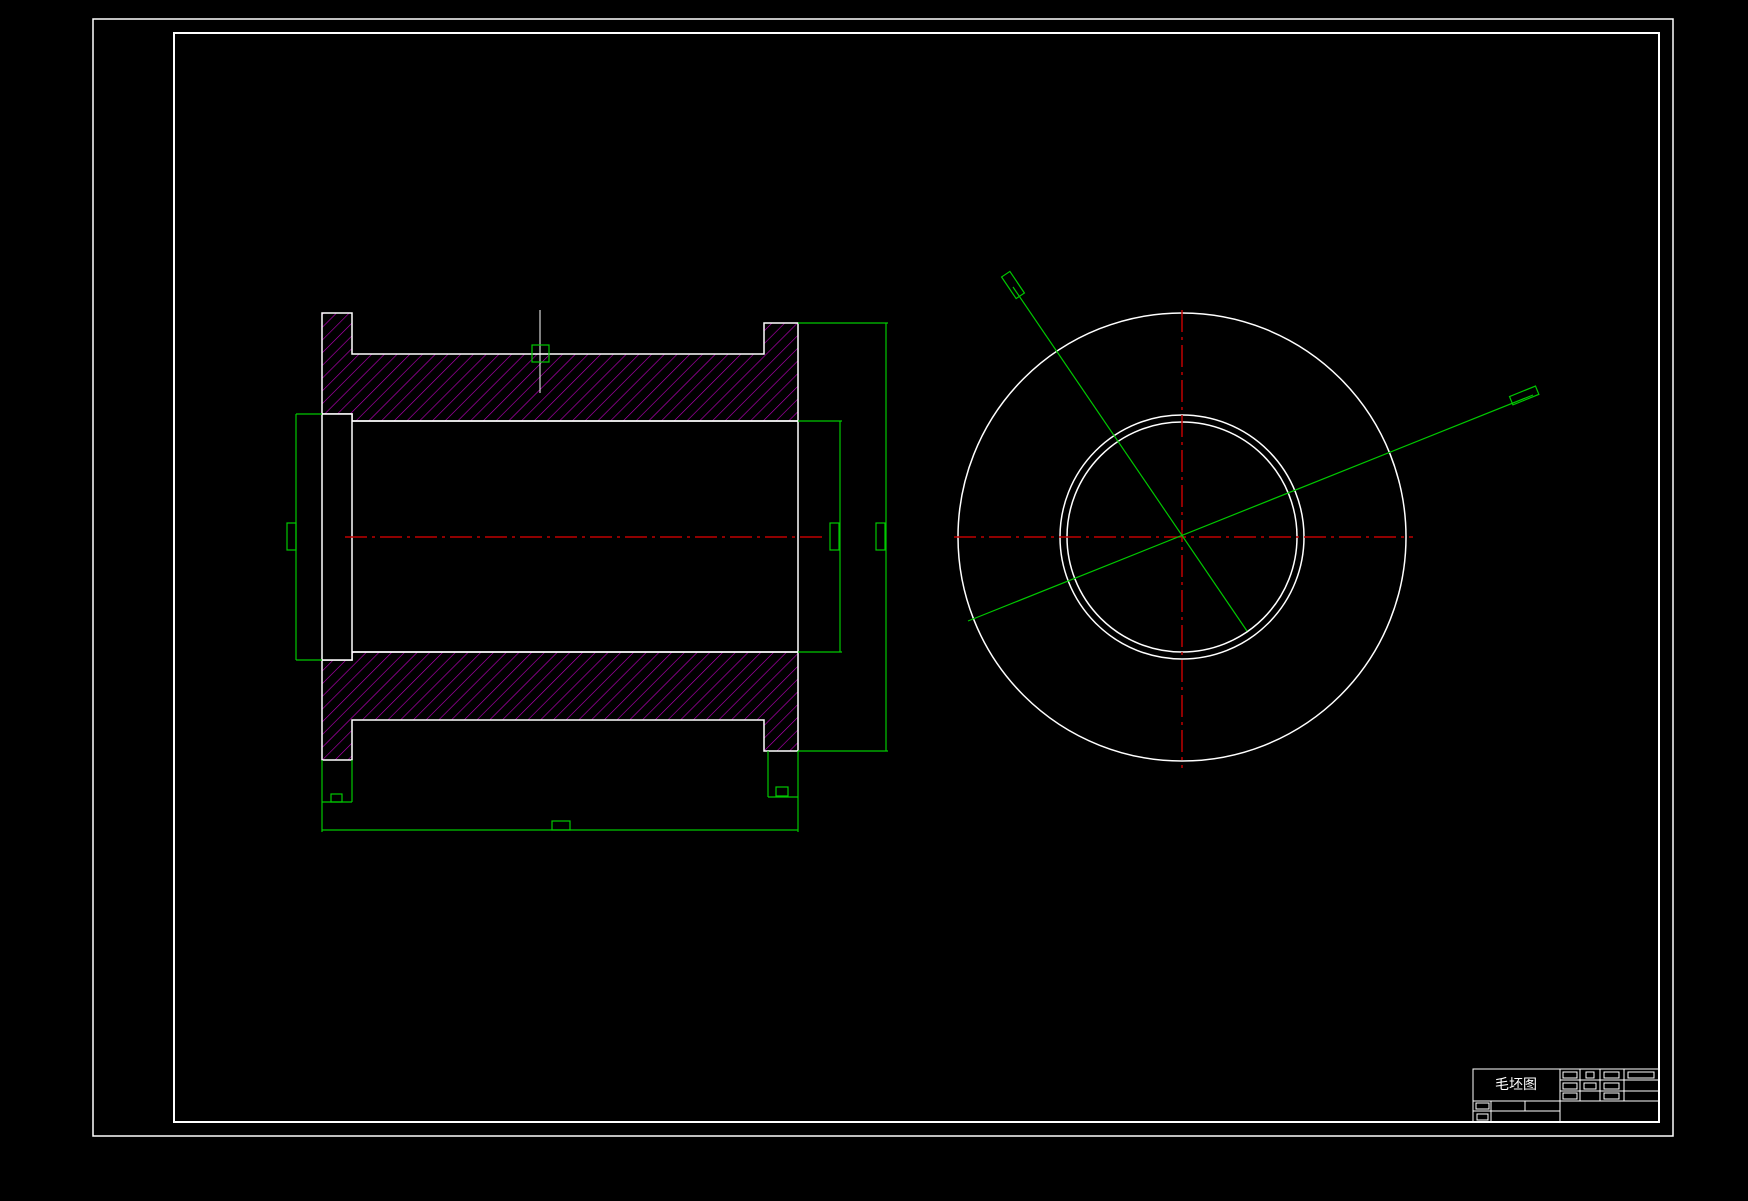 Image resolution: width=1748 pixels, height=1201 pixels. Describe the element at coordinates (1247, 519) in the screenshot. I see `end-view` at that location.